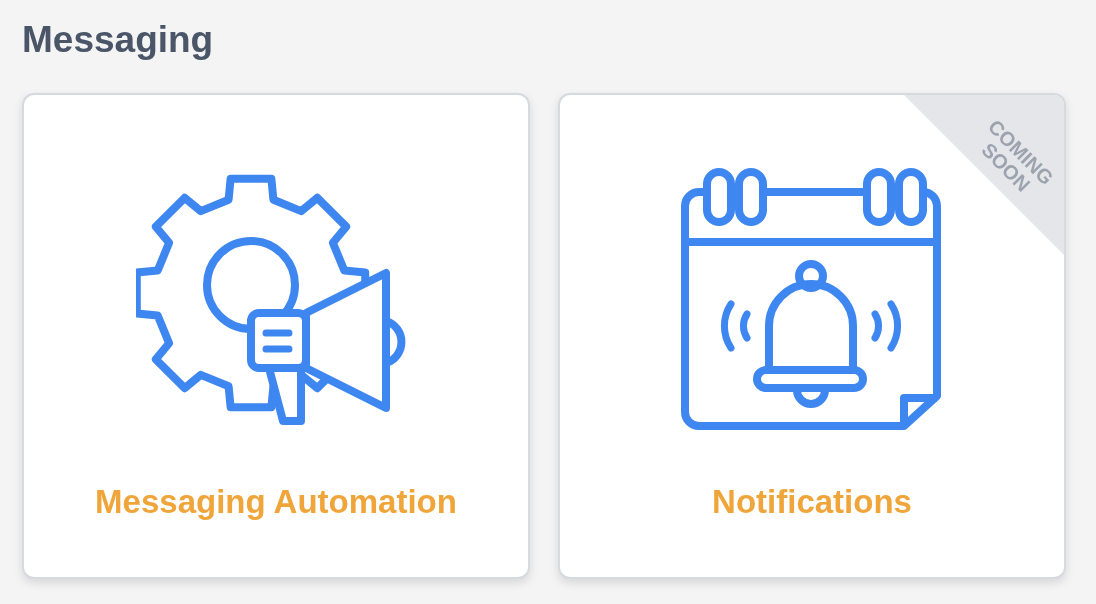  I want to click on card-label: Messaging Automation, so click(276, 502).